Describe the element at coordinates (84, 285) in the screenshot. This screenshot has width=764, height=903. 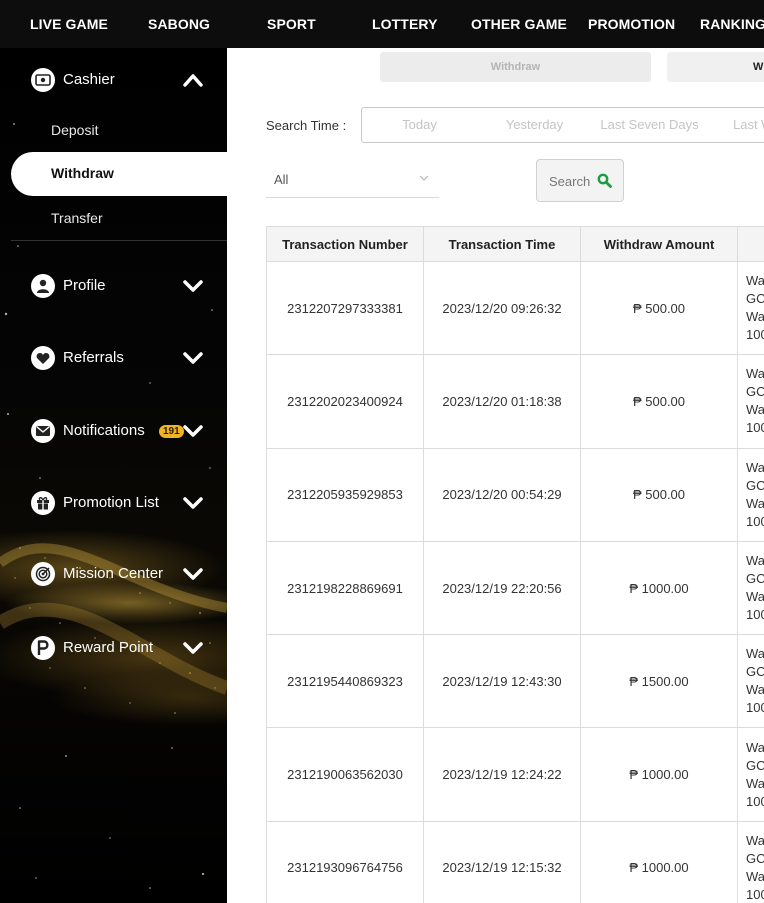
I see `menu-profile-label: Profile` at that location.